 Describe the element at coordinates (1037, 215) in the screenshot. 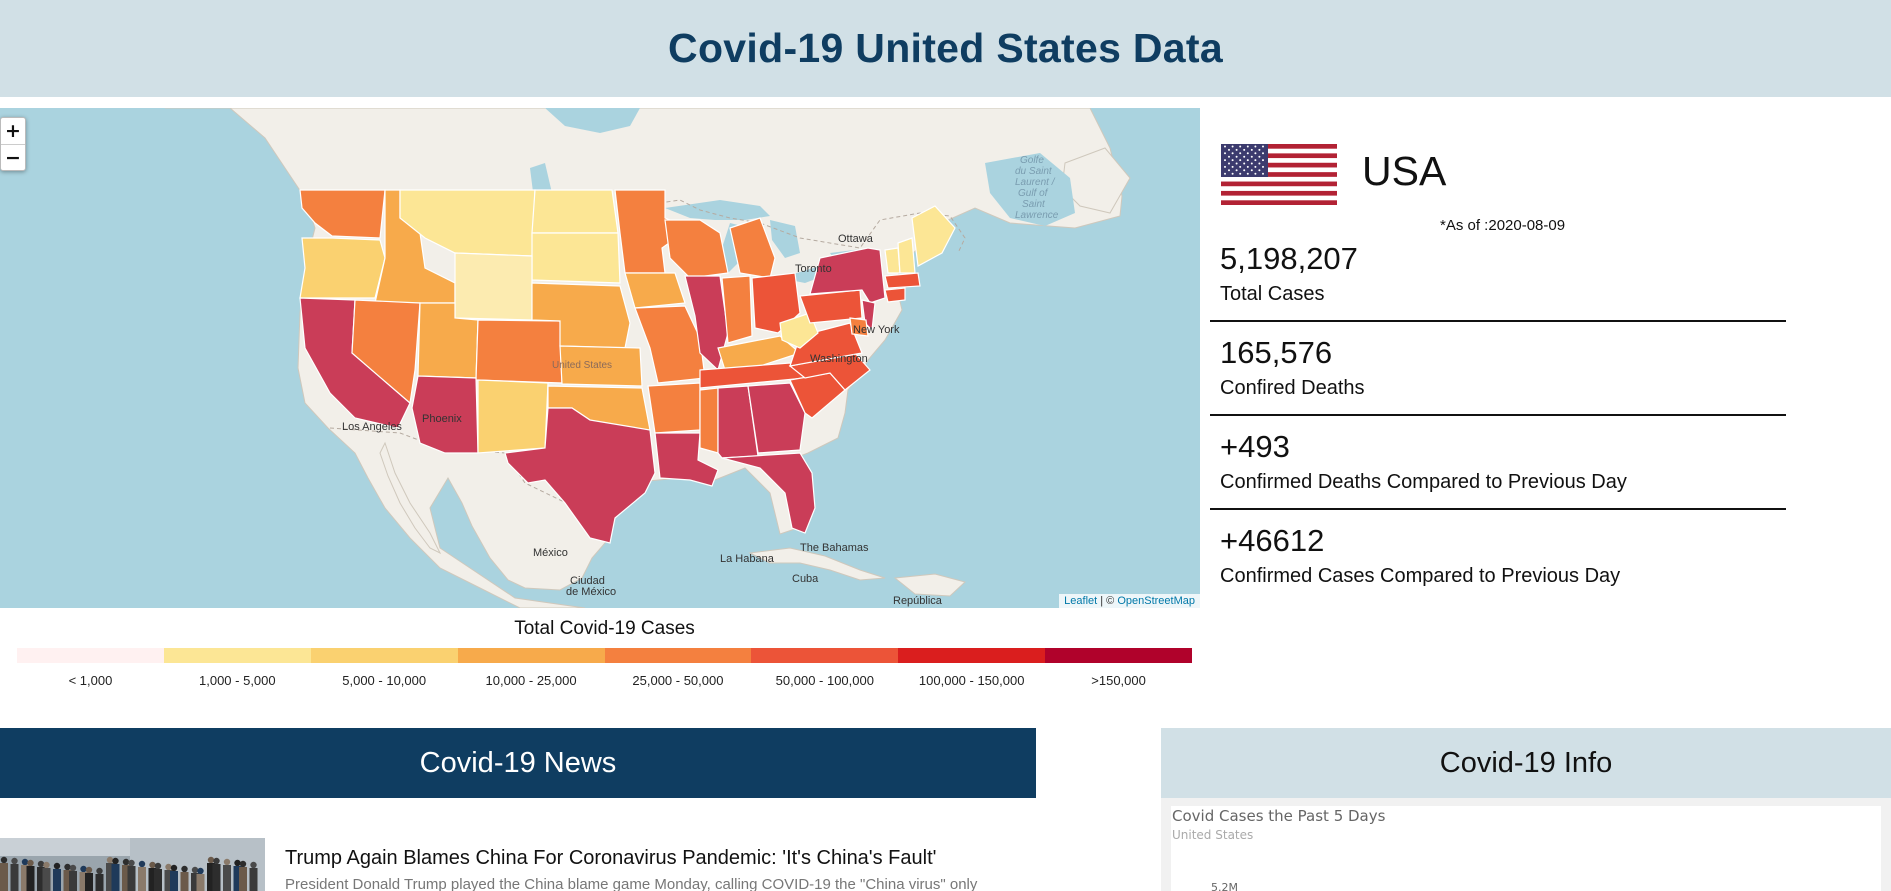

I see `label-gulf-6: Lawrence` at that location.